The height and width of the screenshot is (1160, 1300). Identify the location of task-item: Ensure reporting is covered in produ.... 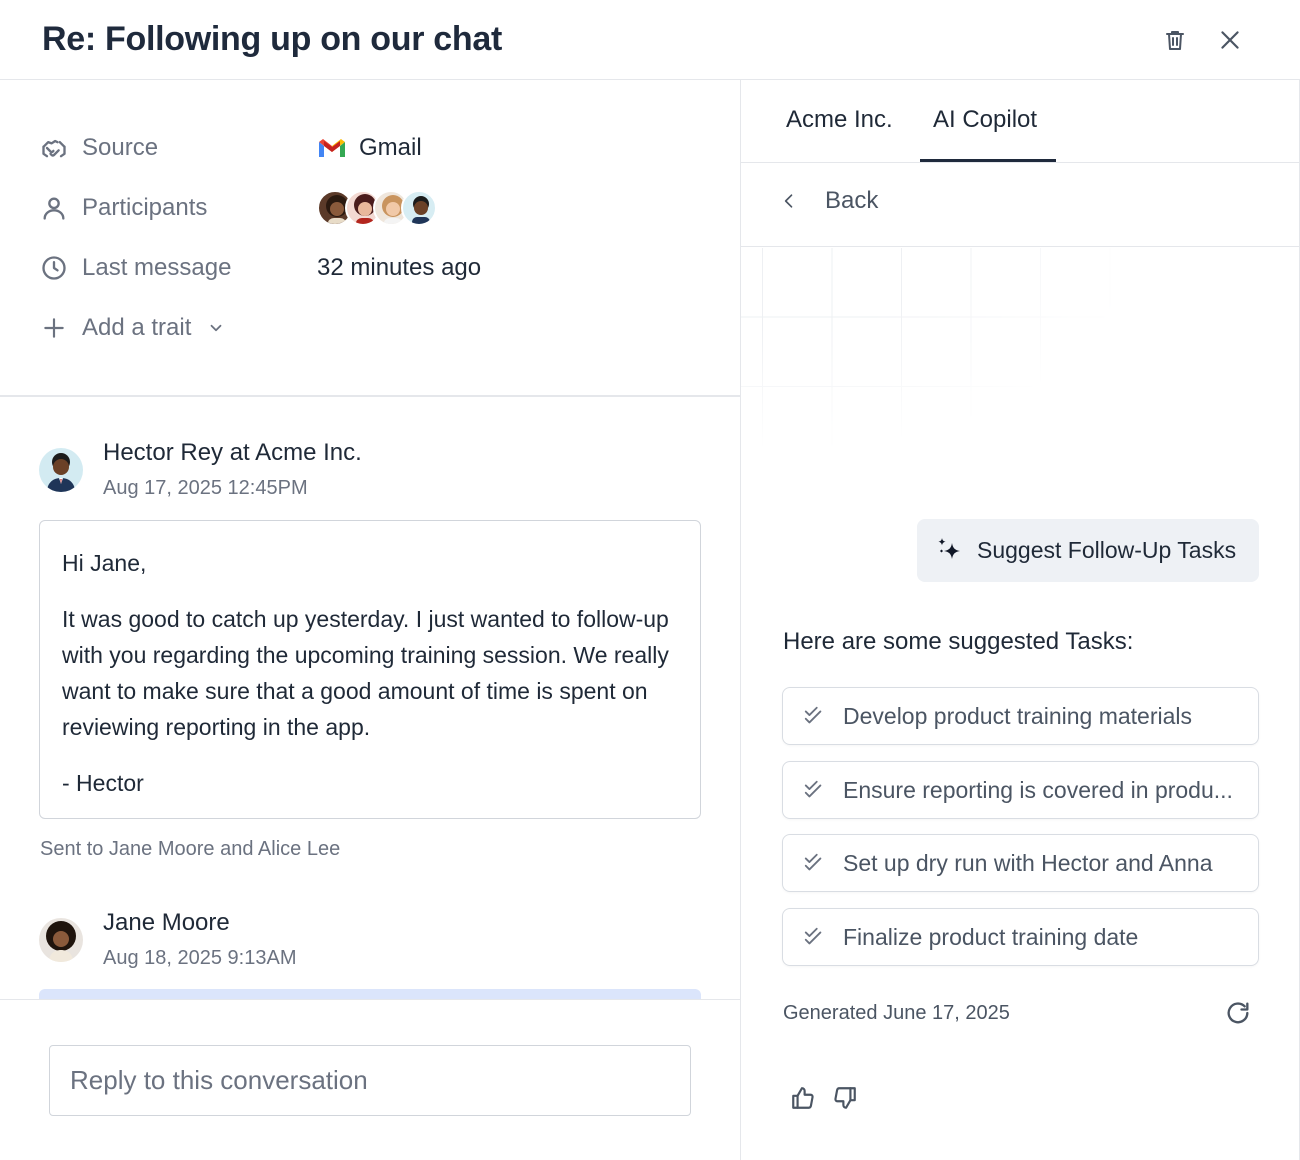
(1020, 790).